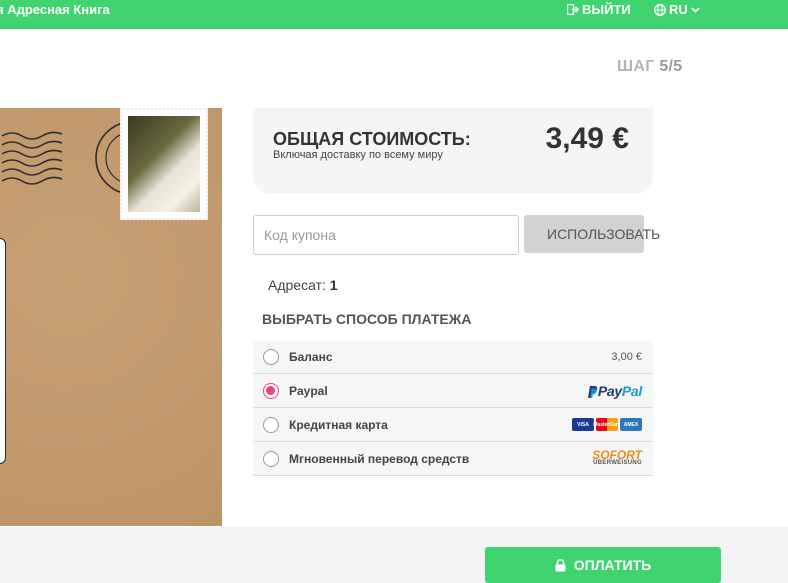 This screenshot has width=788, height=583. Describe the element at coordinates (32, 158) in the screenshot. I see `postmark-icon` at that location.